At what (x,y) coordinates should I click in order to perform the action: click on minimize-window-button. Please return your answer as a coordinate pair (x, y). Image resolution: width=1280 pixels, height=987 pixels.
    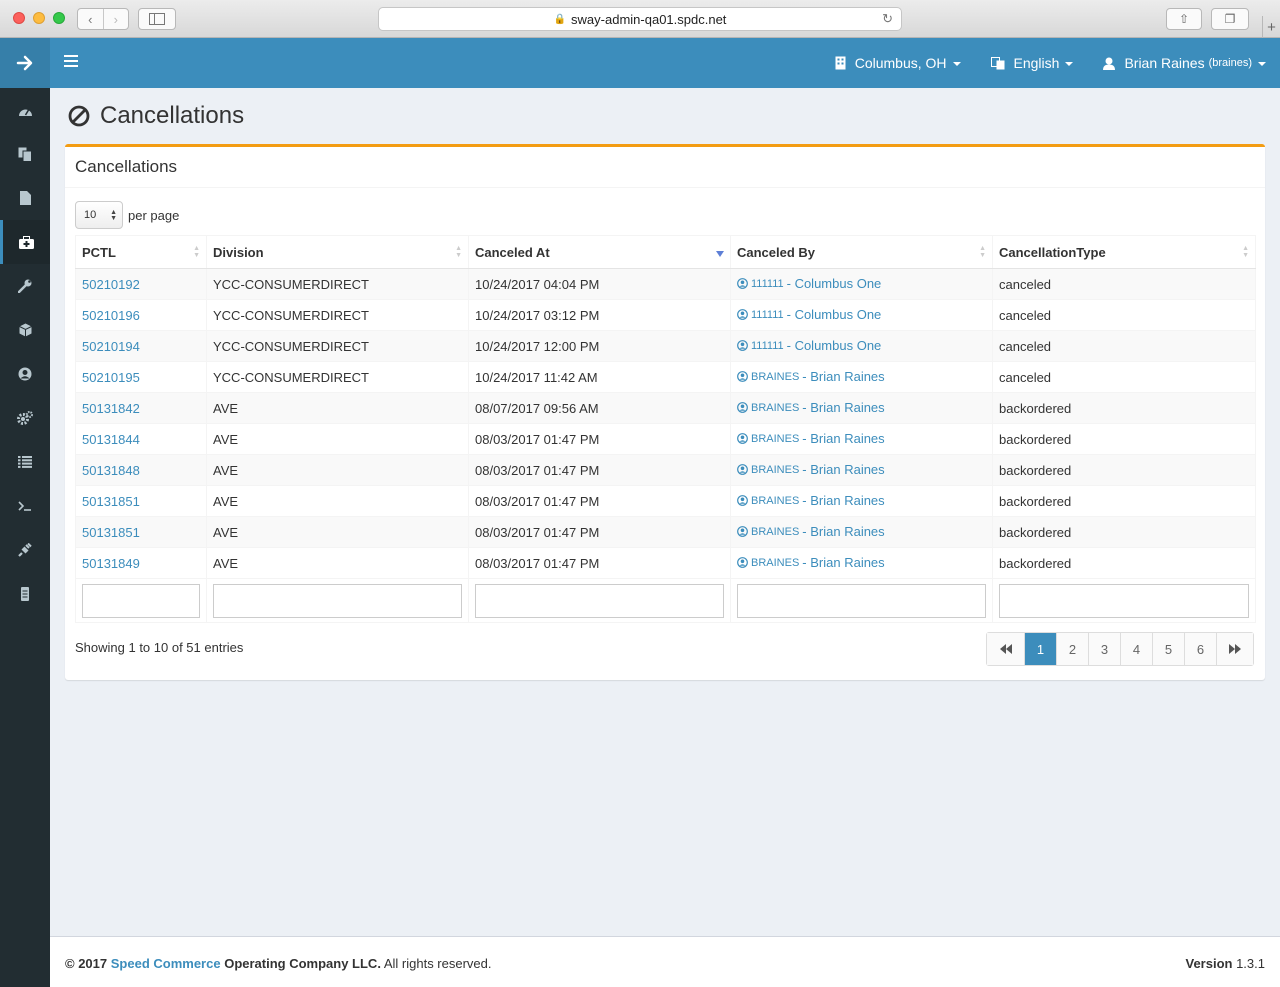
    Looking at the image, I should click on (39, 18).